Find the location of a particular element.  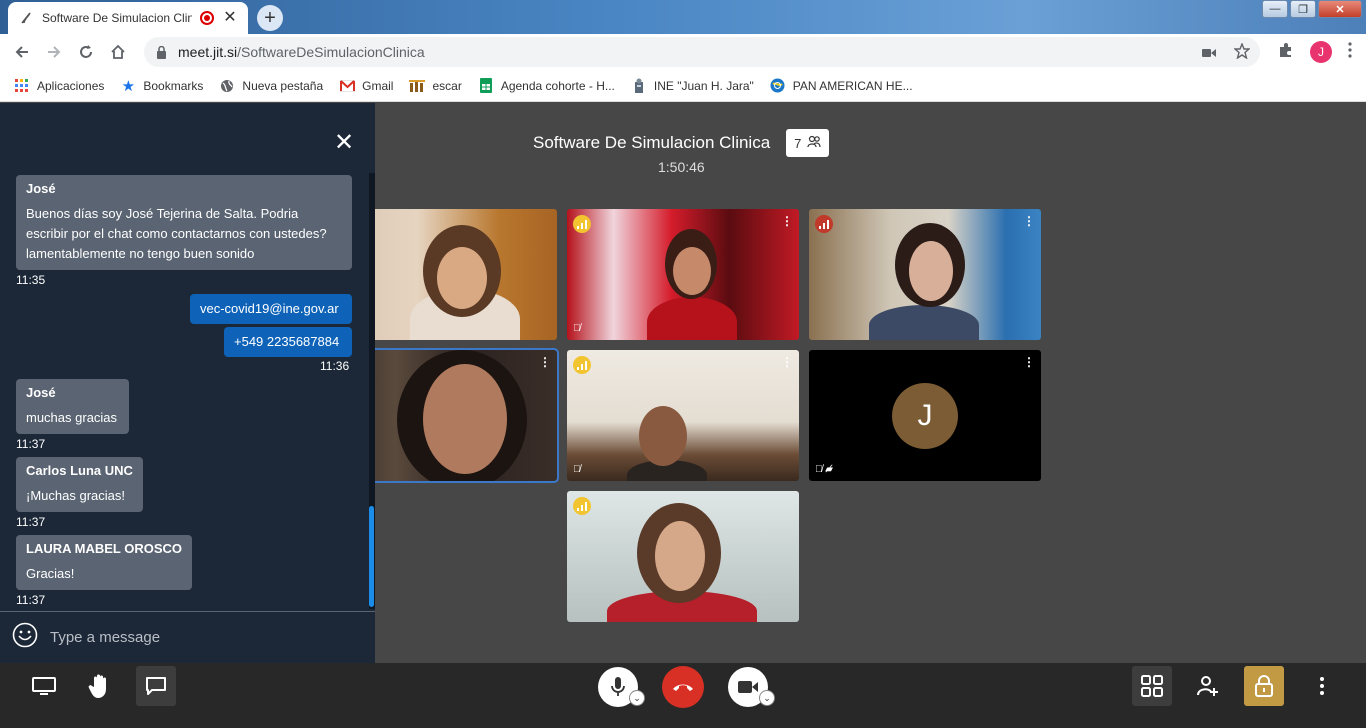

toggle-chat-button is located at coordinates (156, 686).